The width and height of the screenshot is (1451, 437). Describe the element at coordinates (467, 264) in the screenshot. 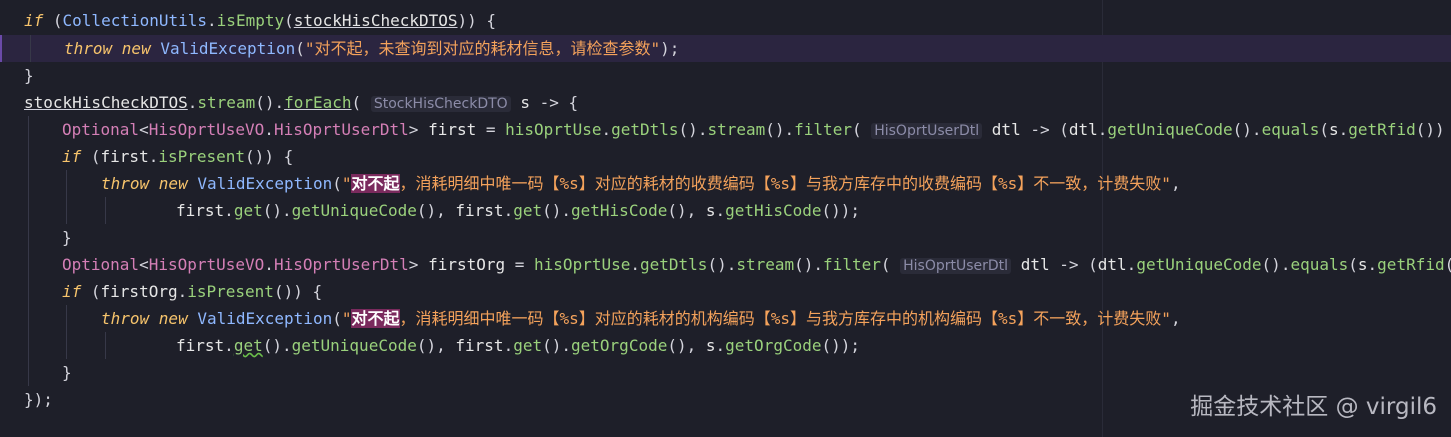

I see `code-token: firstOrg` at that location.